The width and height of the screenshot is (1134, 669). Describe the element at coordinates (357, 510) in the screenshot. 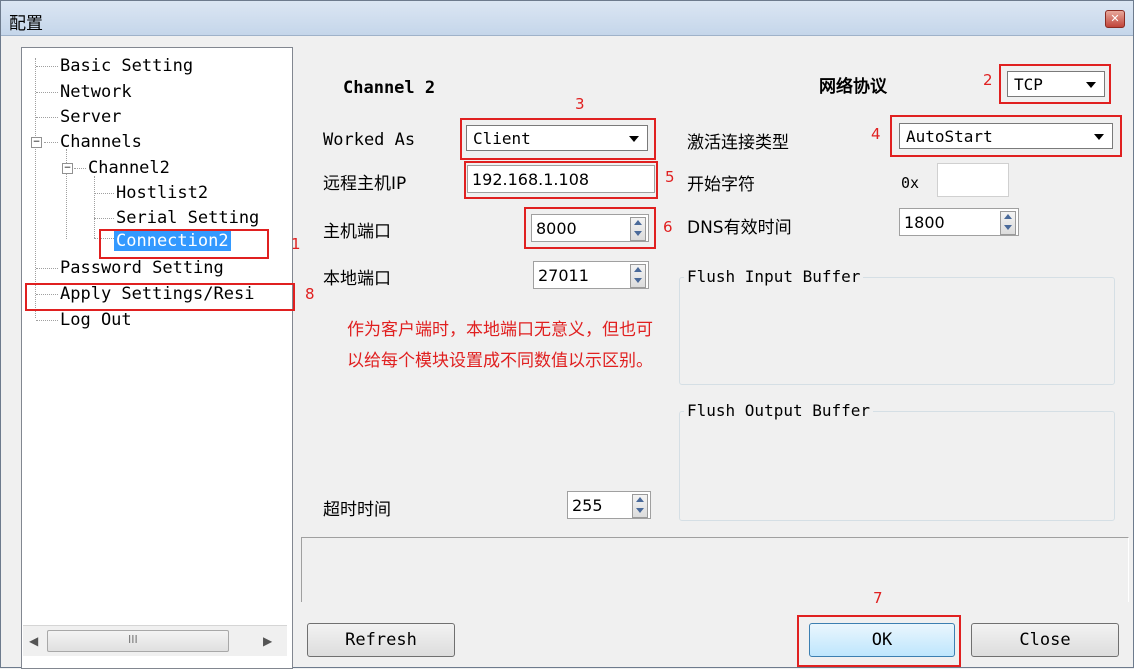

I see `timeout-label: 超时时间` at that location.